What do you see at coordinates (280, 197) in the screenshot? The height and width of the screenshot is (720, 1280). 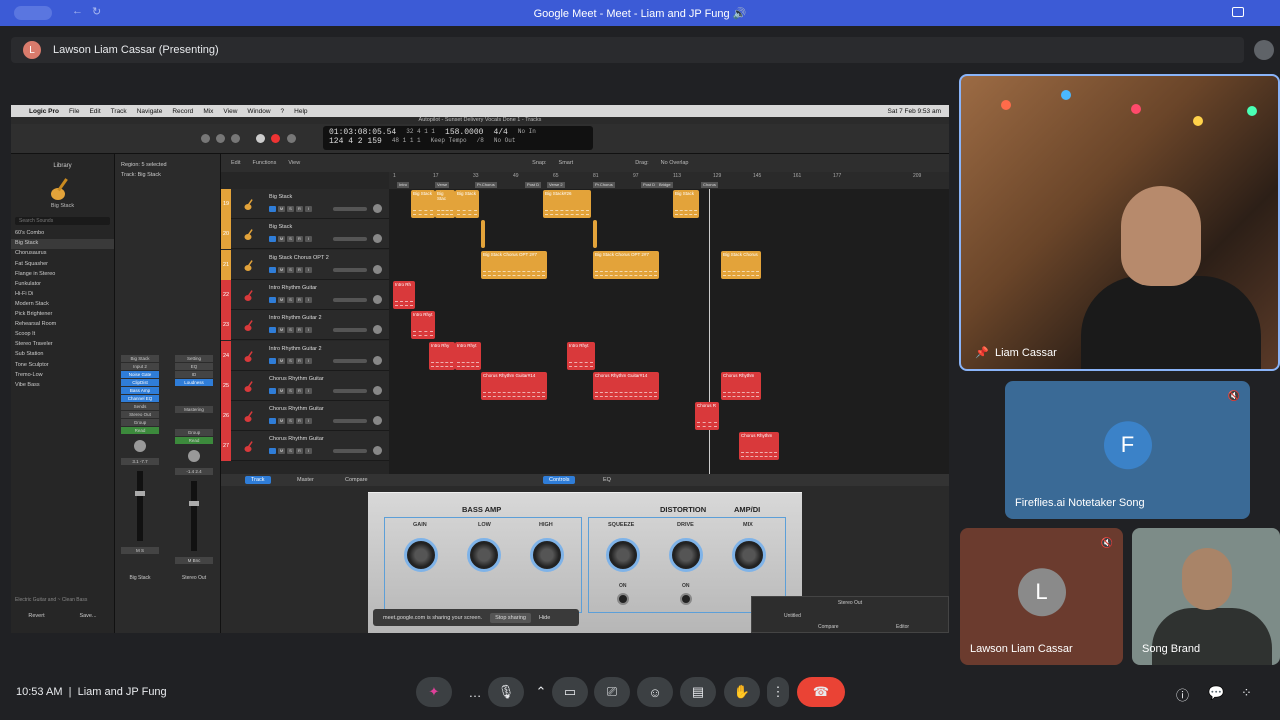 I see `track-name: Big Stack` at bounding box center [280, 197].